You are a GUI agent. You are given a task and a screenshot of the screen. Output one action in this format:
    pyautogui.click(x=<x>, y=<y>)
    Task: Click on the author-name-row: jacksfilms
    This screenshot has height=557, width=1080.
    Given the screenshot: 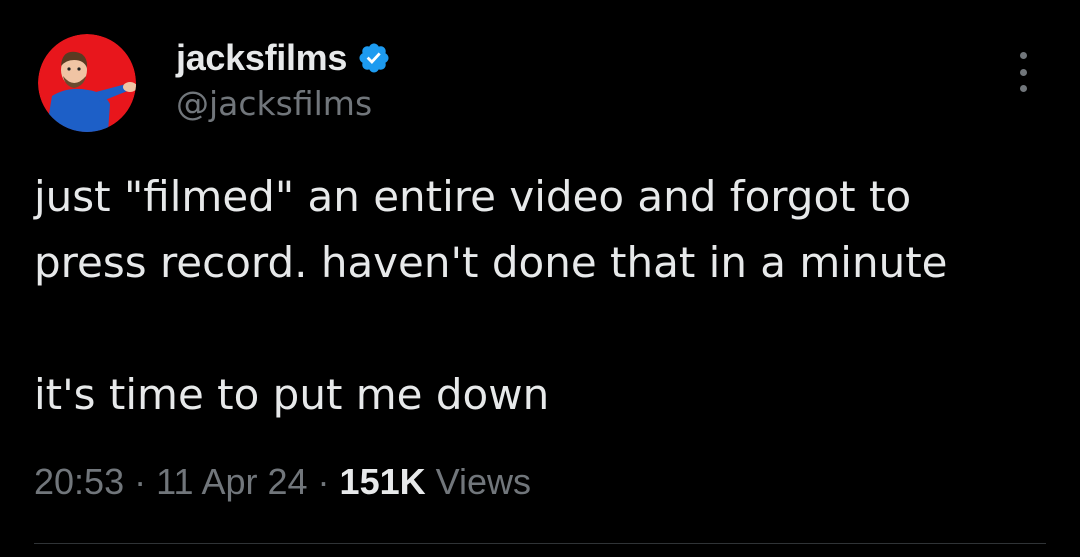 What is the action you would take?
    pyautogui.click(x=283, y=58)
    